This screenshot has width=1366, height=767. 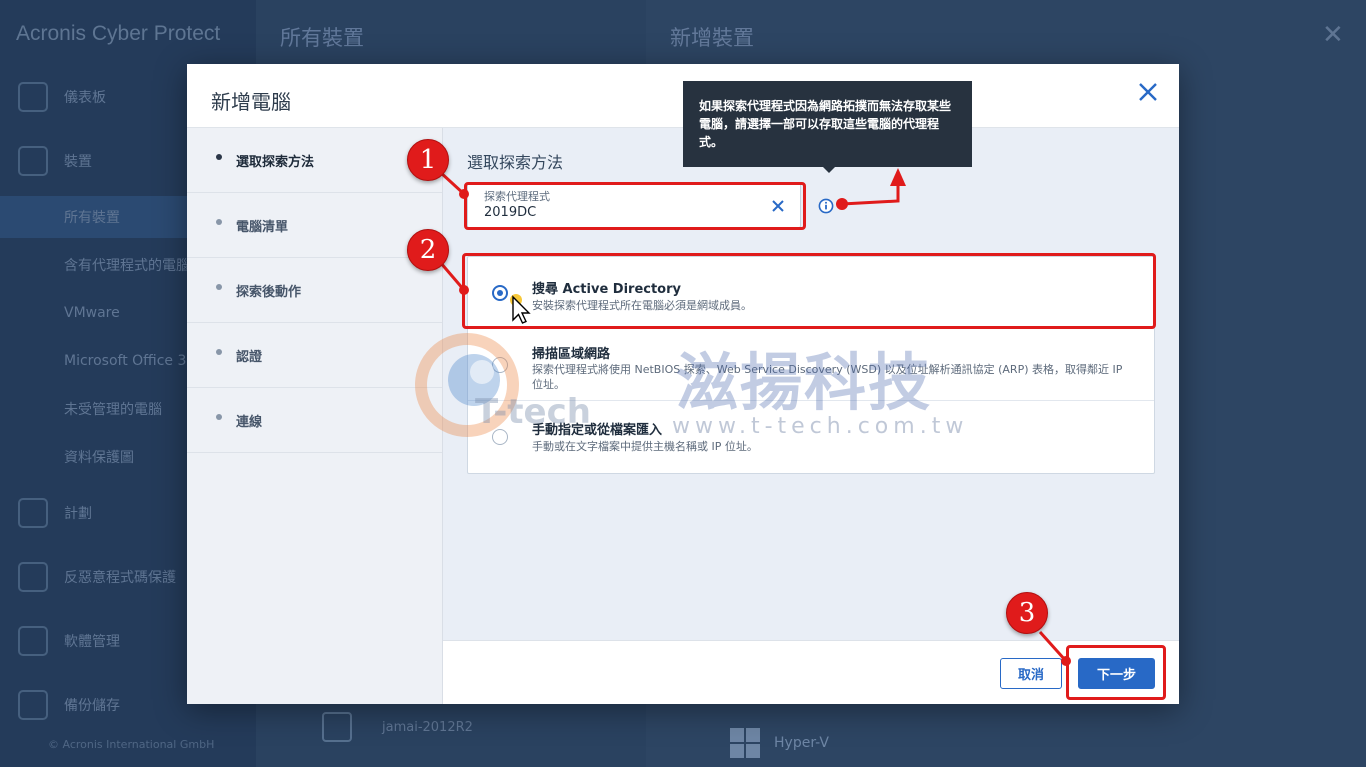 What do you see at coordinates (1027, 613) in the screenshot?
I see `annotation-badge-3: 3` at bounding box center [1027, 613].